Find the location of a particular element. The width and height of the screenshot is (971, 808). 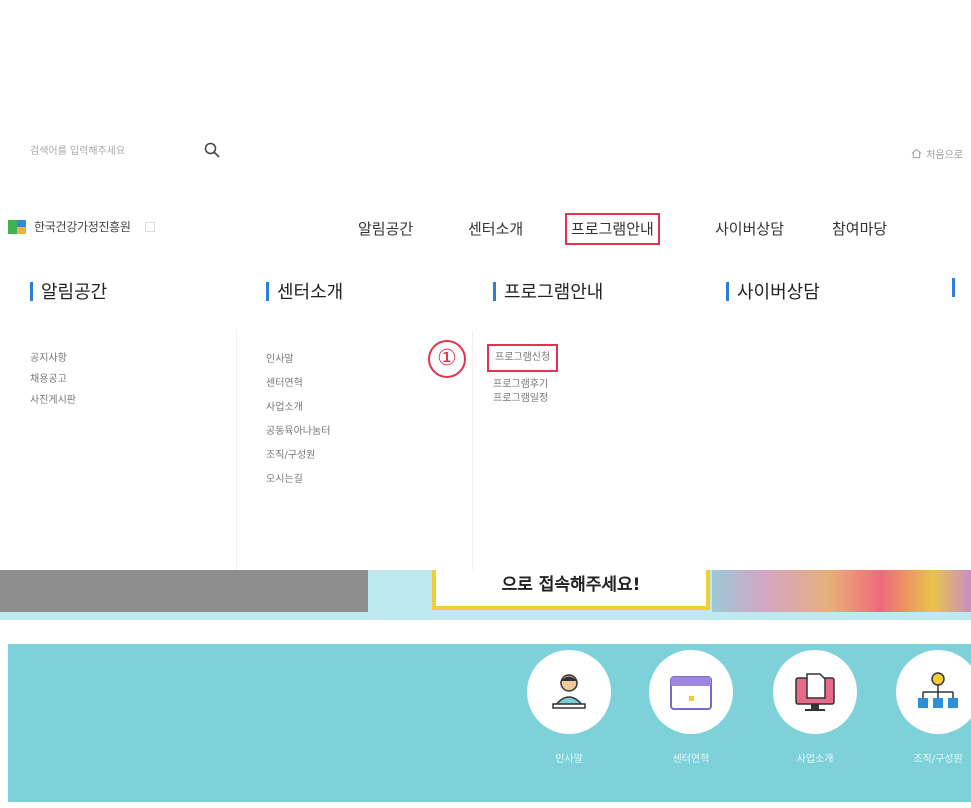

menu-column-participation is located at coordinates (957, 287).